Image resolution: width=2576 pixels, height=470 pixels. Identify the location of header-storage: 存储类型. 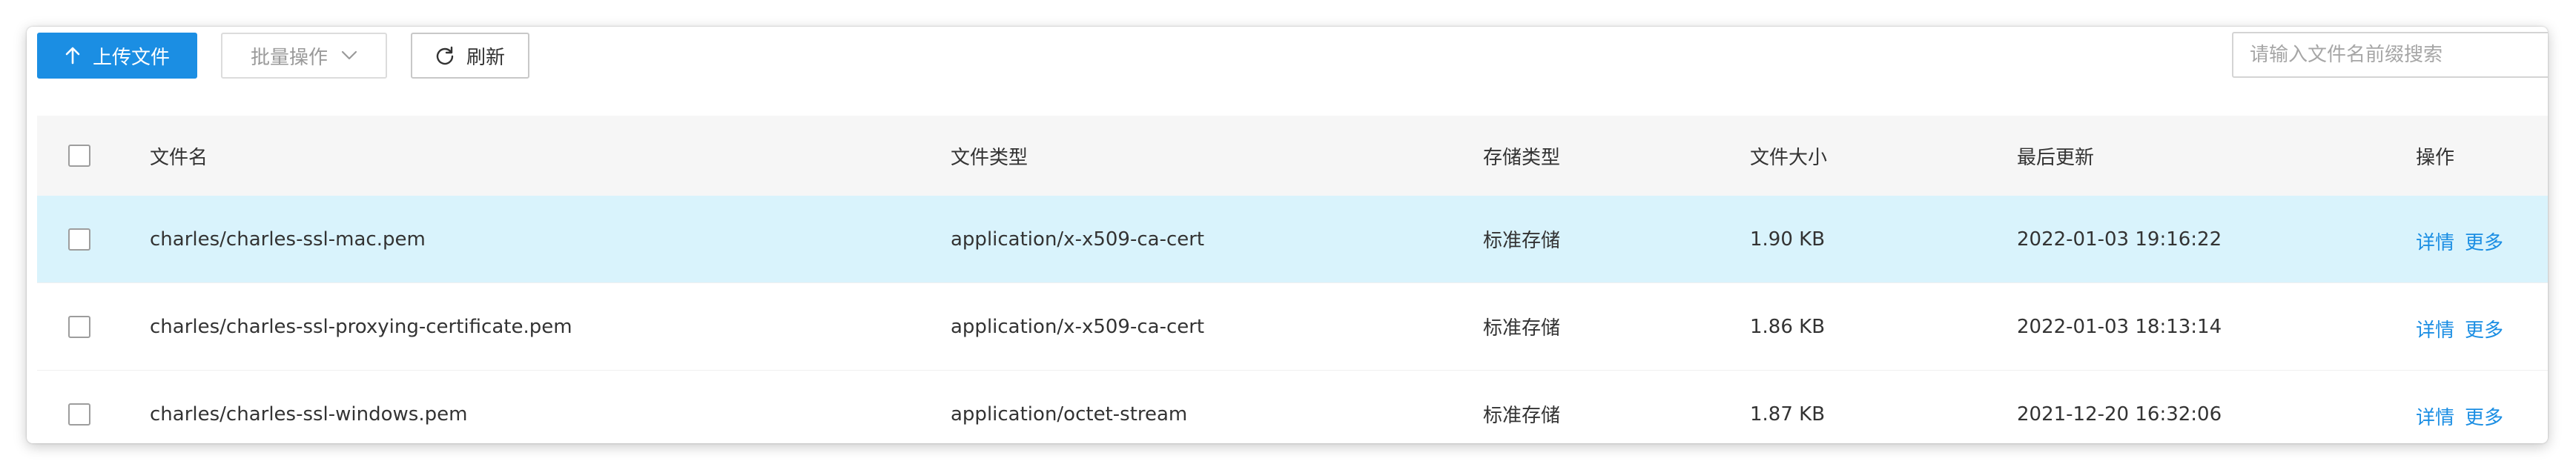
(1521, 156).